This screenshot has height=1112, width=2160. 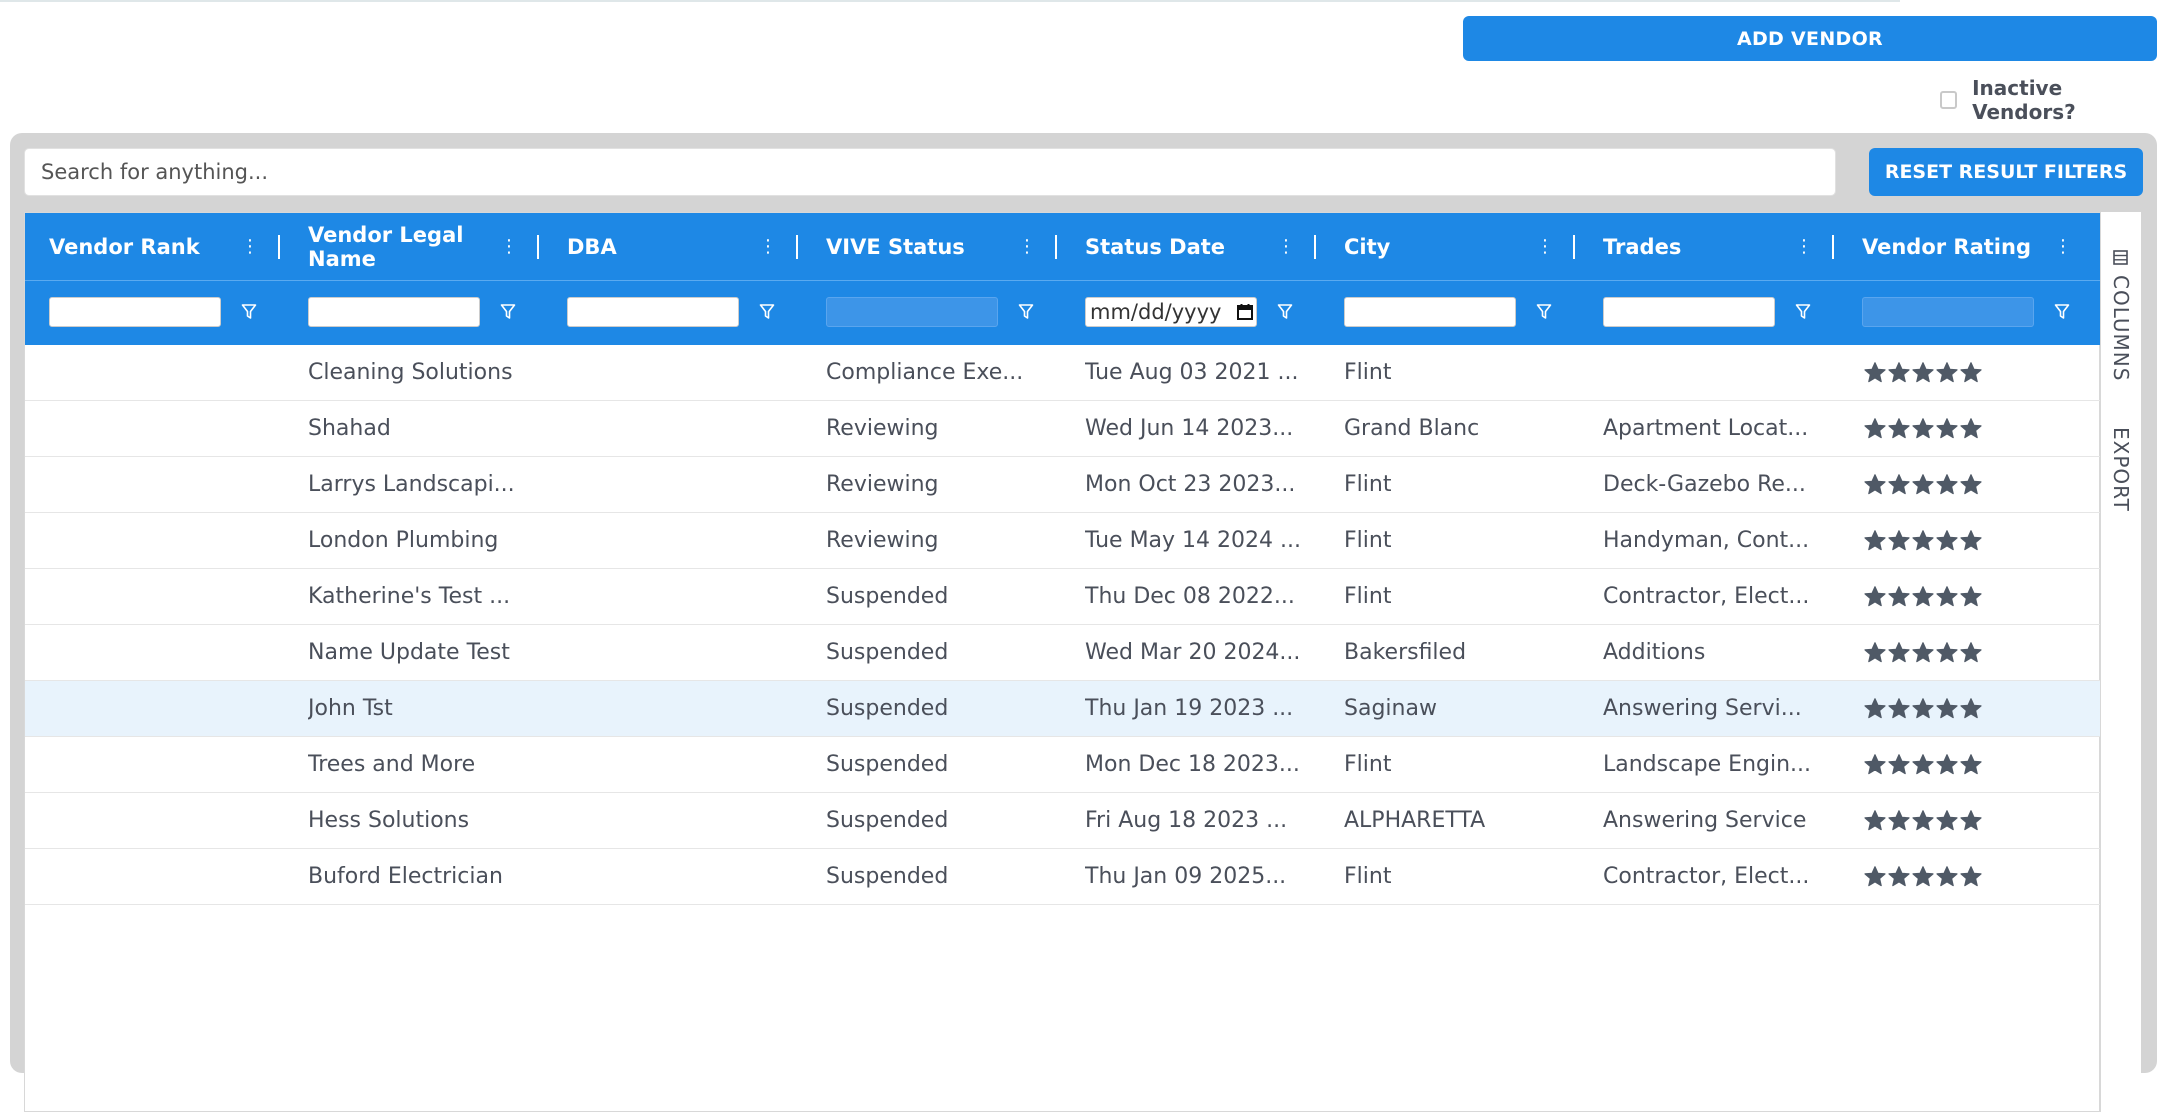 I want to click on column-filter-input: mm/dd/yyyy, so click(x=1171, y=312).